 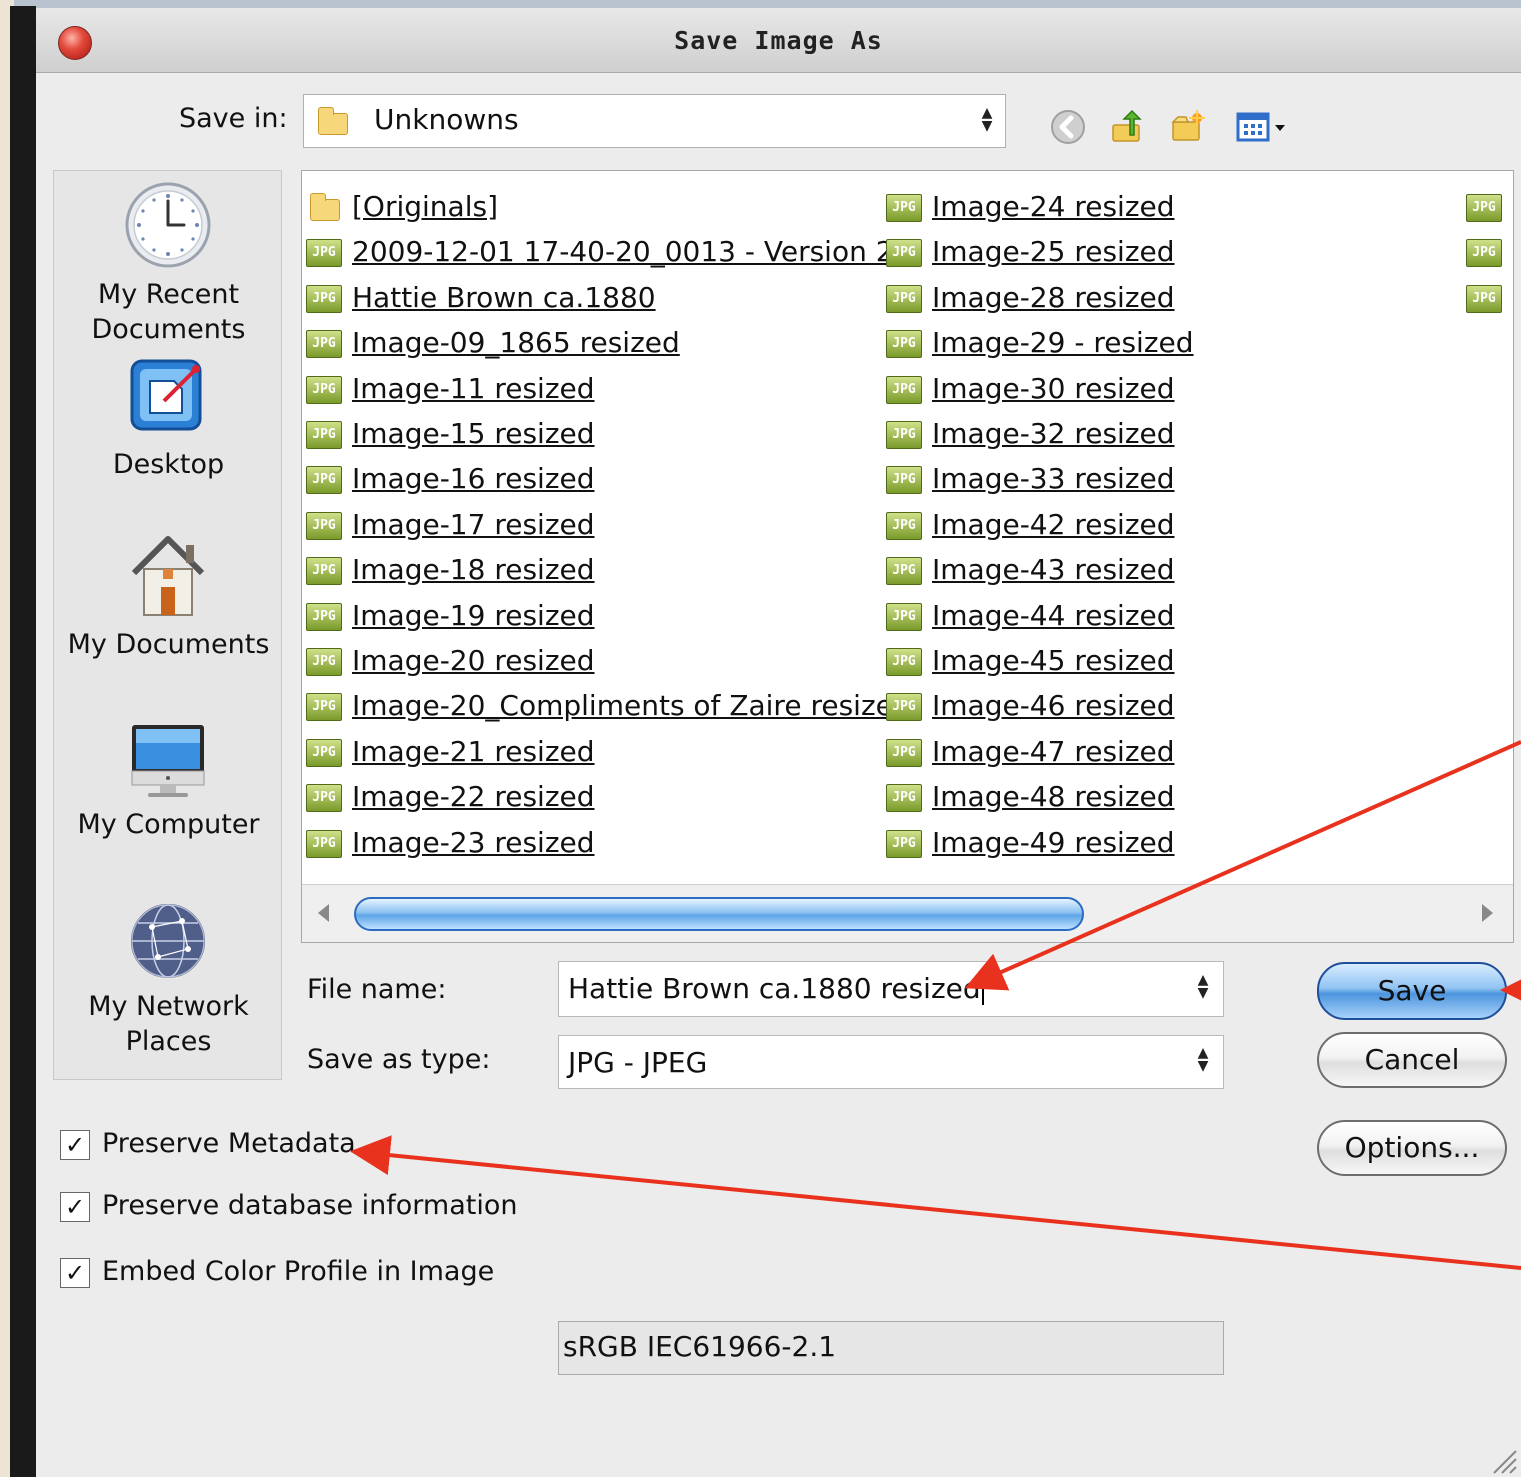 I want to click on annotation-arrow-metadata, so click(x=935, y=1202).